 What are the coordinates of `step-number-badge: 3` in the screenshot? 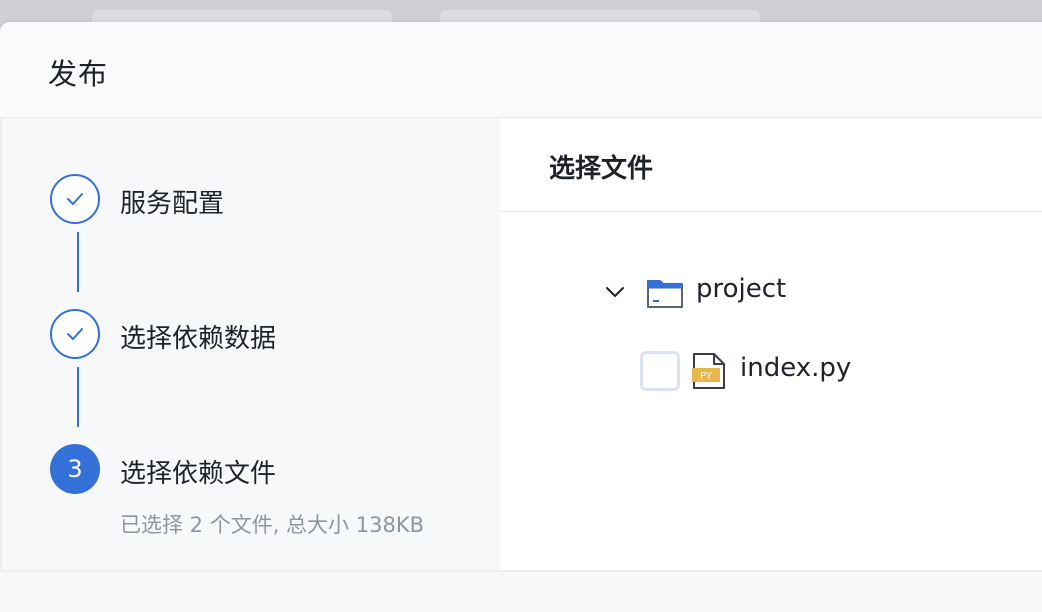 It's located at (75, 469).